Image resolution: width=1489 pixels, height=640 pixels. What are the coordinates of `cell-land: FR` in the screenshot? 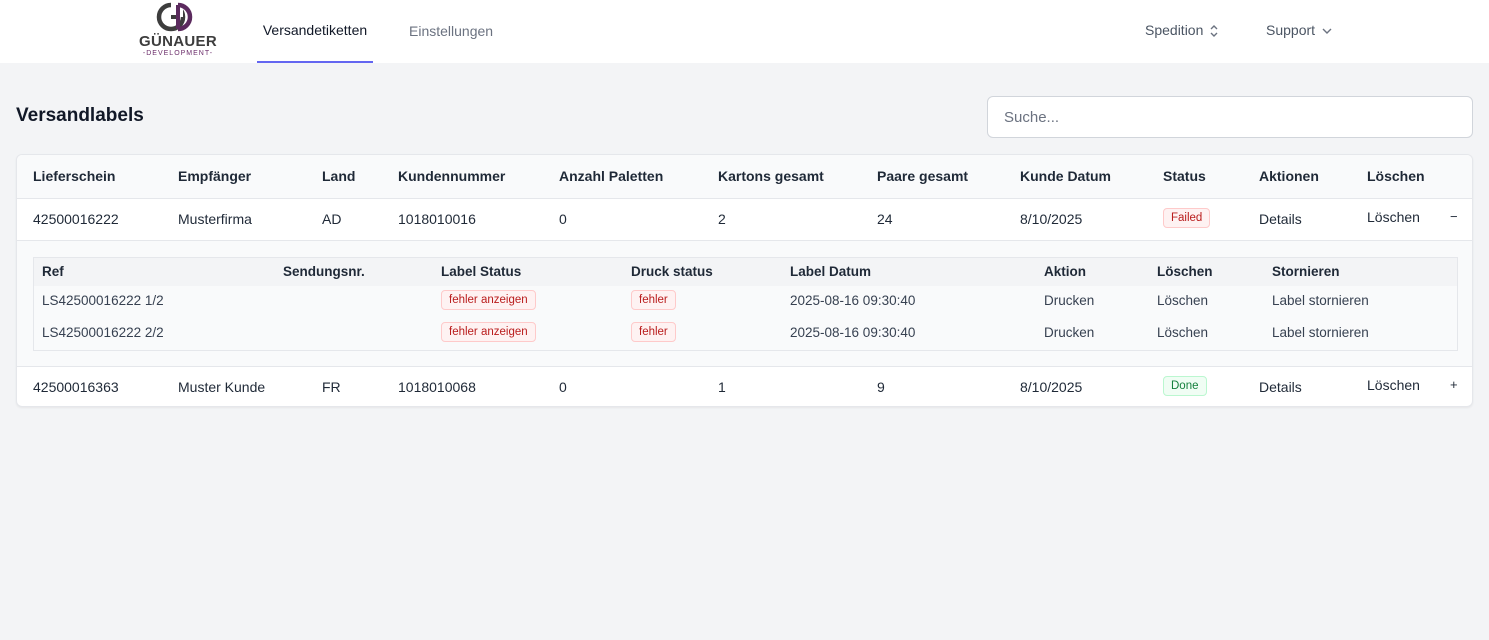 It's located at (331, 387).